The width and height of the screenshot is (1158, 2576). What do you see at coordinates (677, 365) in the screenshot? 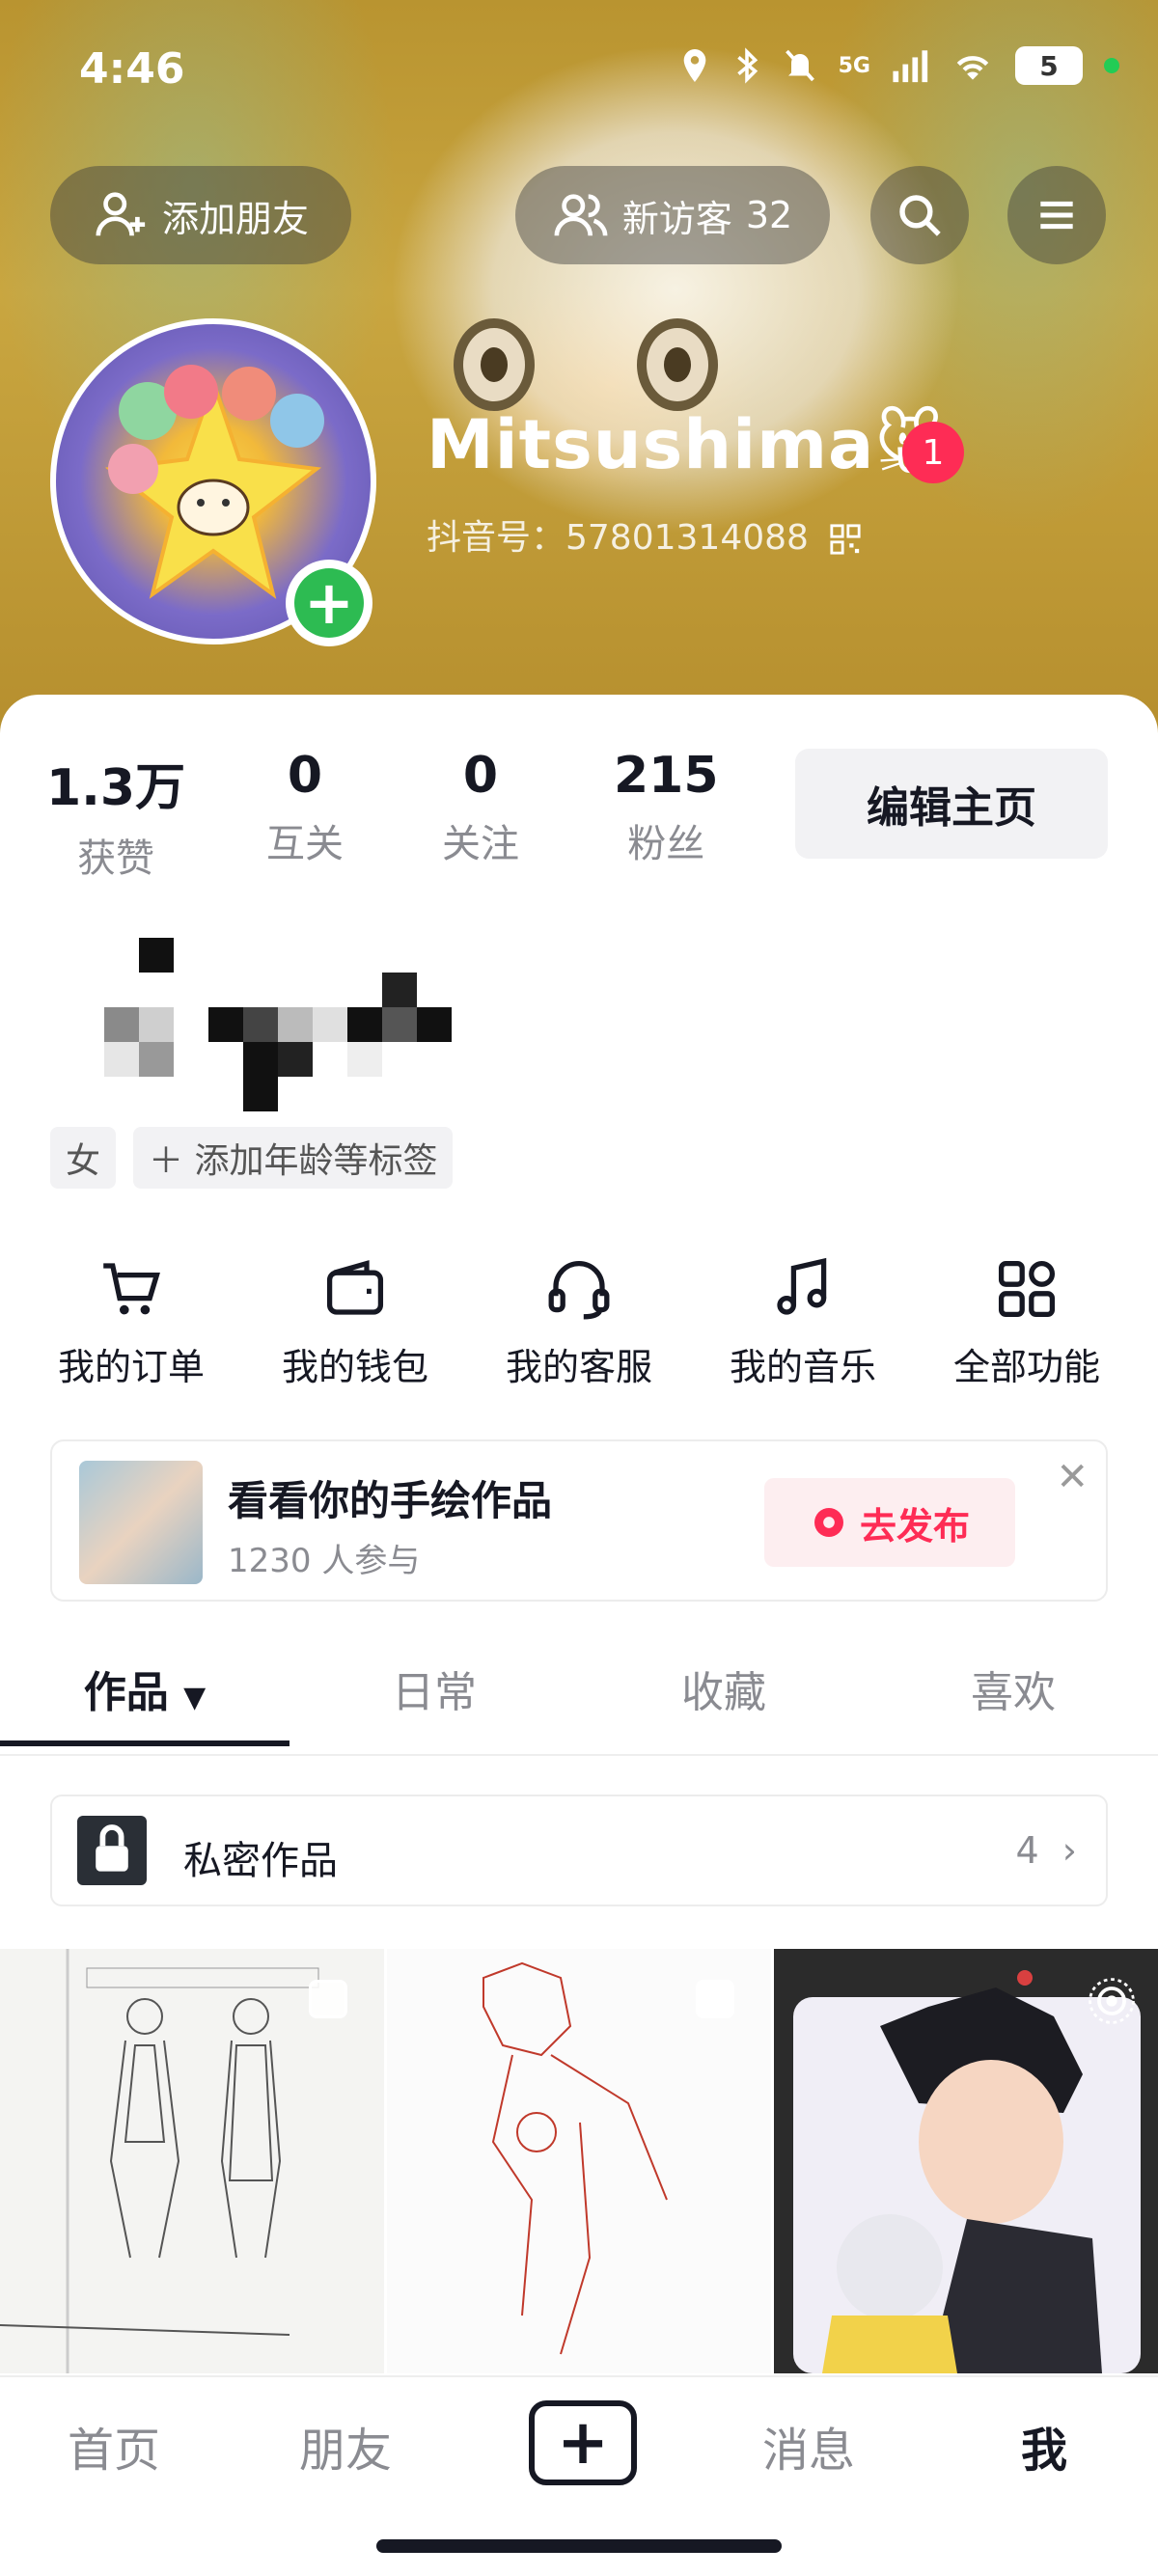
I see `banner-eye-right` at bounding box center [677, 365].